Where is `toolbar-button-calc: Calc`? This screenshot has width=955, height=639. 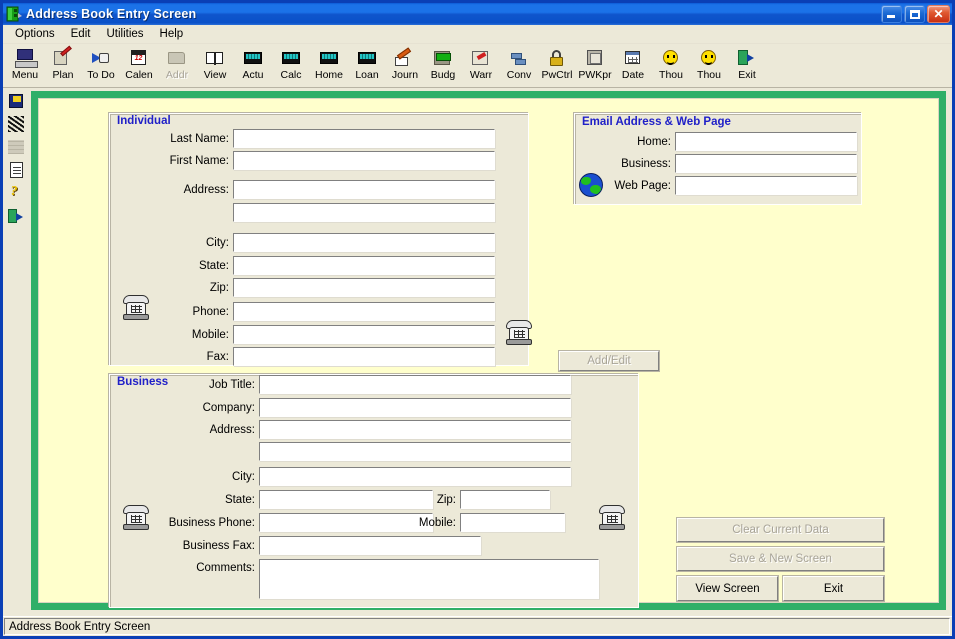
toolbar-button-calc: Calc is located at coordinates (291, 65).